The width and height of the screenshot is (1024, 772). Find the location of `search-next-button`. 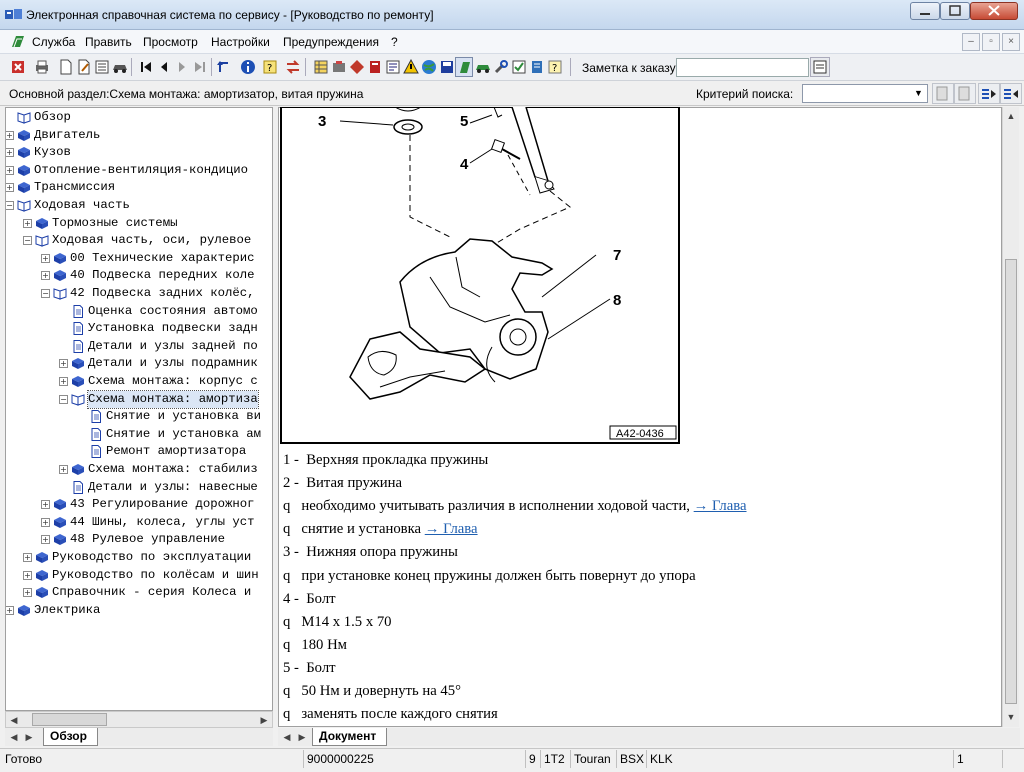

search-next-button is located at coordinates (965, 93).